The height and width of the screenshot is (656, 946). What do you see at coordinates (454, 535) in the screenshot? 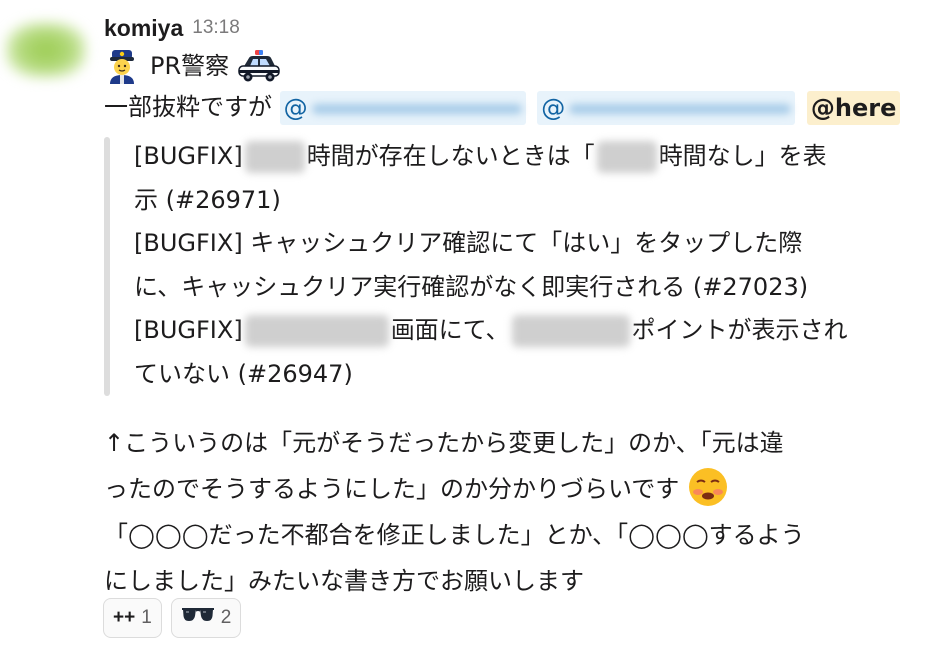
I see `body-line: 「◯◯◯だった不都合を修正しました」とか、「◯◯◯するよう` at bounding box center [454, 535].